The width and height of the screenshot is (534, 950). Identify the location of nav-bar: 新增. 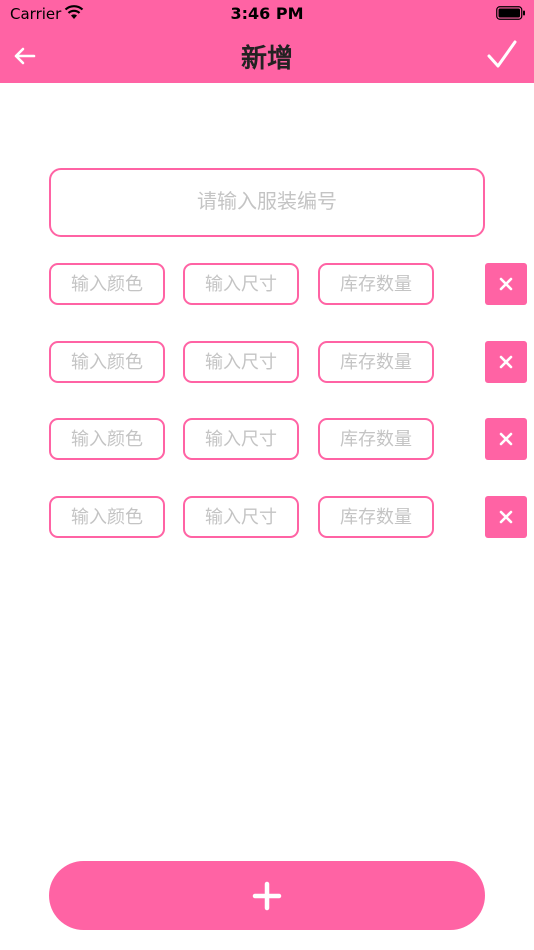
(267, 55).